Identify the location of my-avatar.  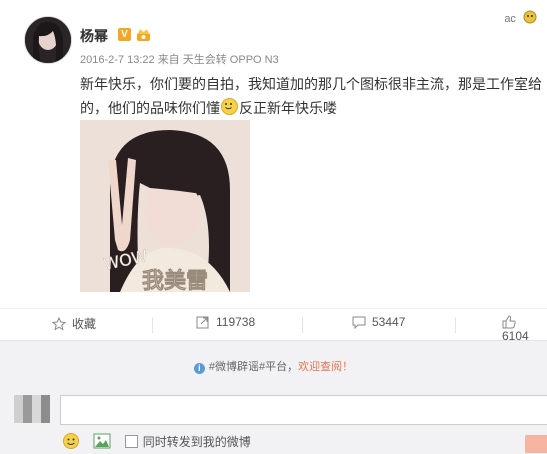
(32, 409).